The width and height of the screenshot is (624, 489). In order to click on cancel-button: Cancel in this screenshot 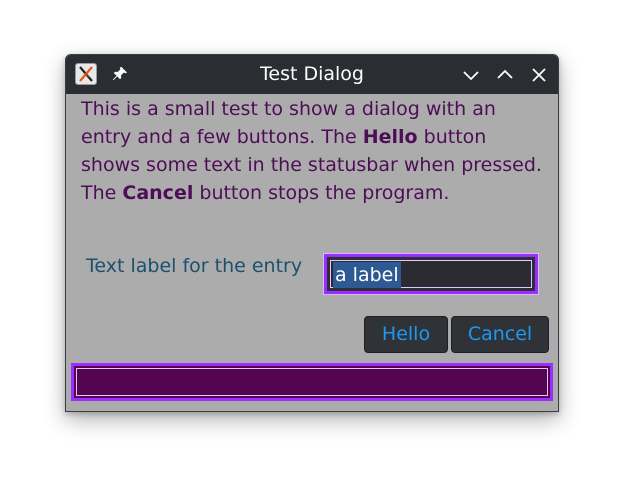, I will do `click(500, 334)`.